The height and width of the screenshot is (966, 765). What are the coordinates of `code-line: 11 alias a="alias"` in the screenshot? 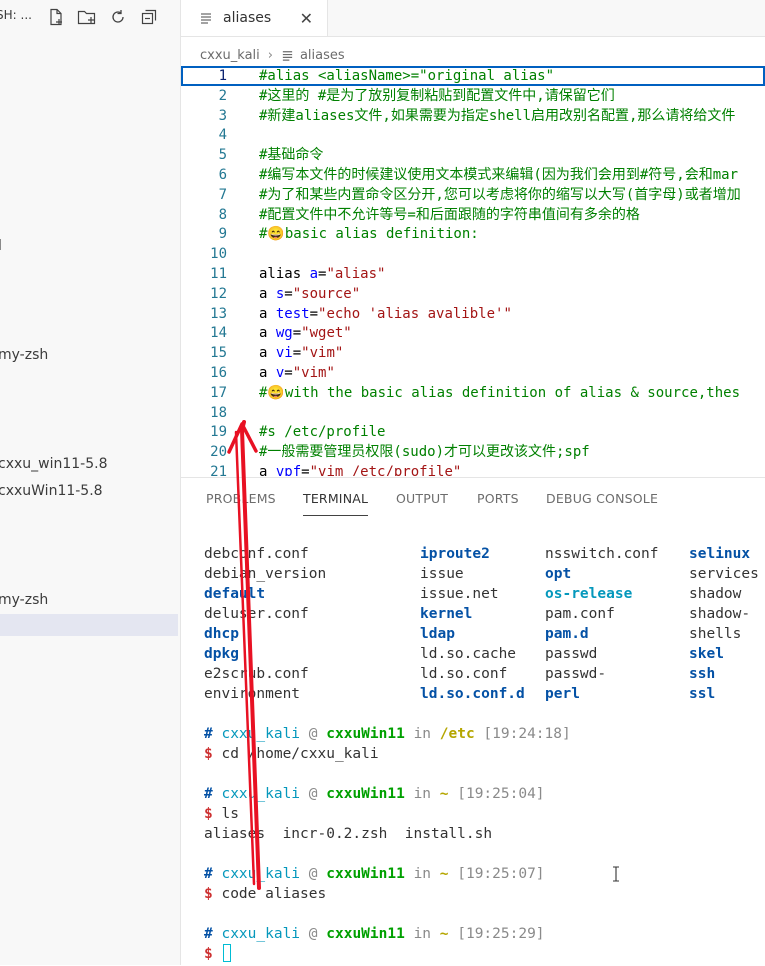 It's located at (473, 274).